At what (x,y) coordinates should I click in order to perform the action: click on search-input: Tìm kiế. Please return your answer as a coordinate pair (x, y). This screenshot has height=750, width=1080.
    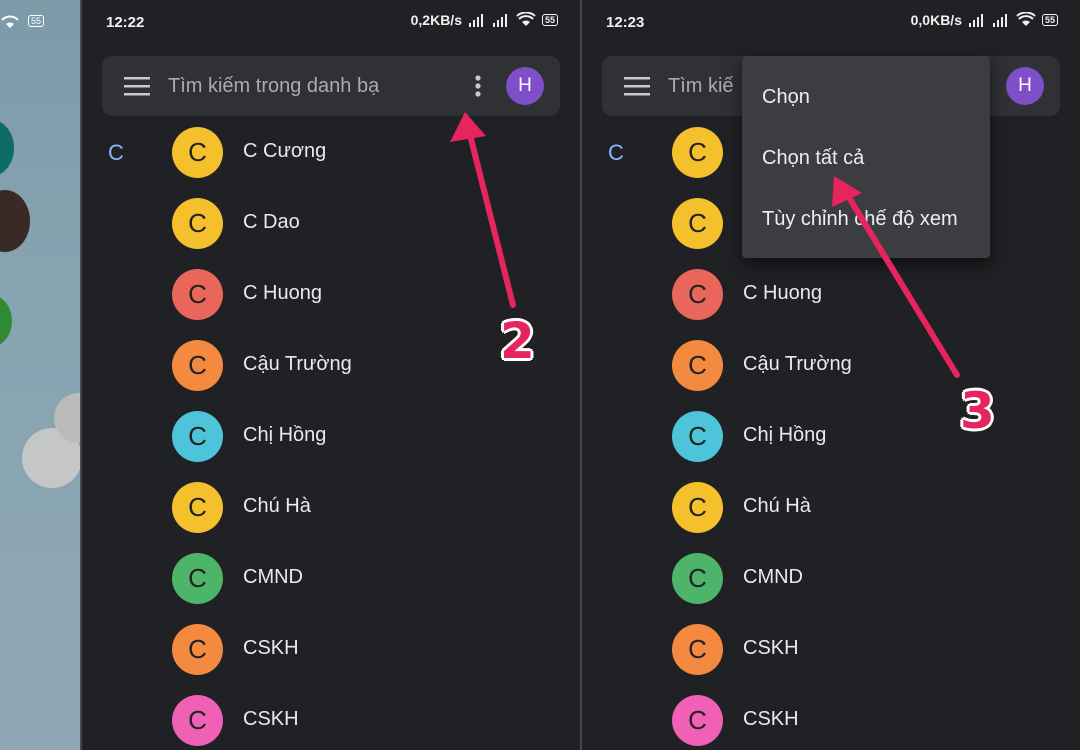
    Looking at the image, I should click on (701, 86).